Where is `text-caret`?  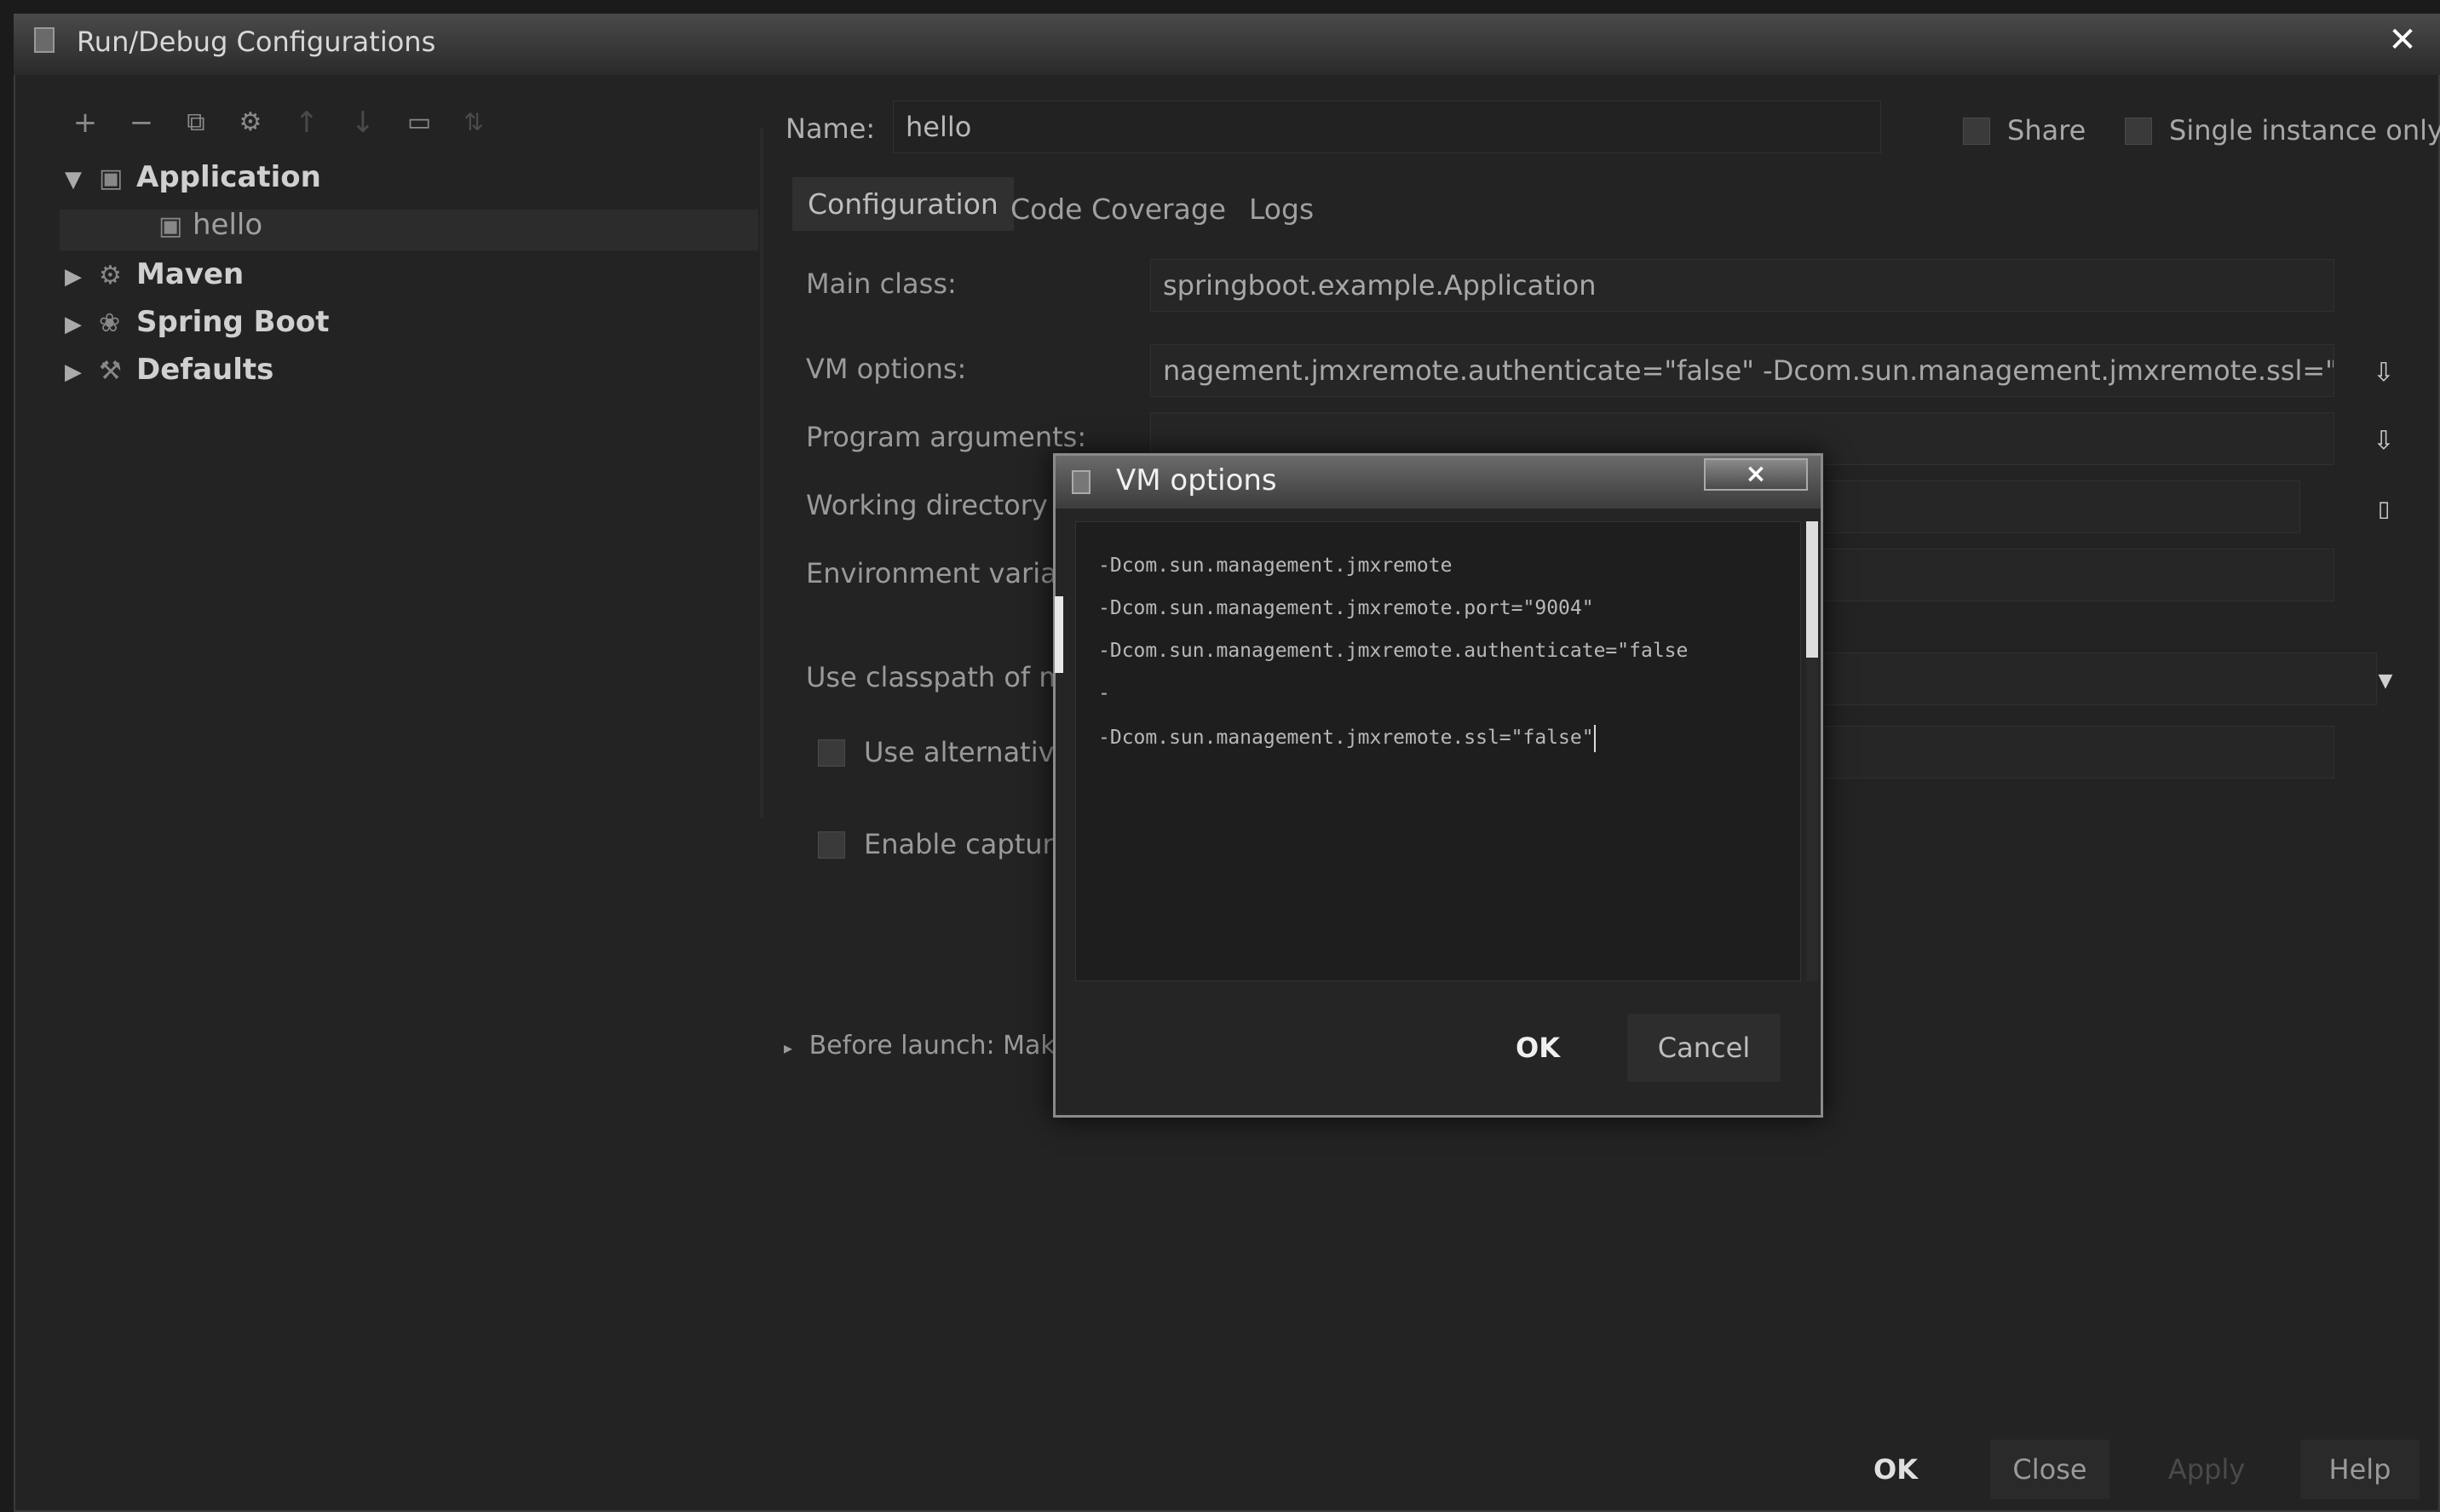
text-caret is located at coordinates (1595, 738).